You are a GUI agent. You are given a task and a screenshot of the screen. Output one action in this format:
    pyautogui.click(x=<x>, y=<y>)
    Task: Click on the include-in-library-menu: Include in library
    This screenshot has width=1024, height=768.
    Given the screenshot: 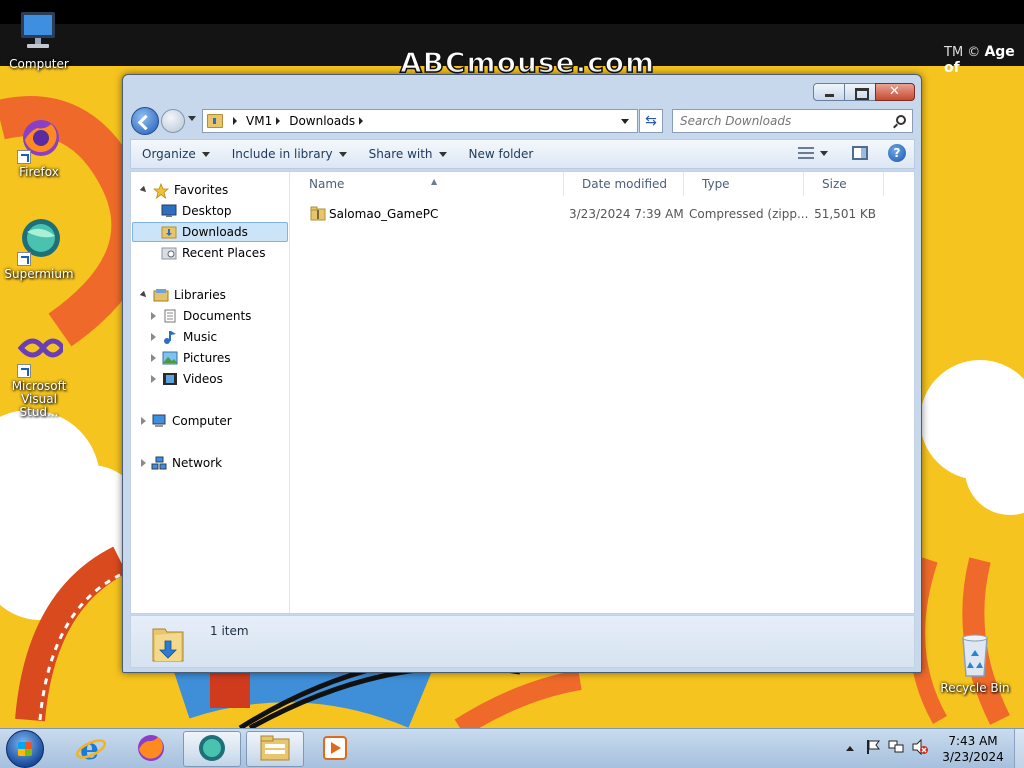 What is the action you would take?
    pyautogui.click(x=289, y=154)
    